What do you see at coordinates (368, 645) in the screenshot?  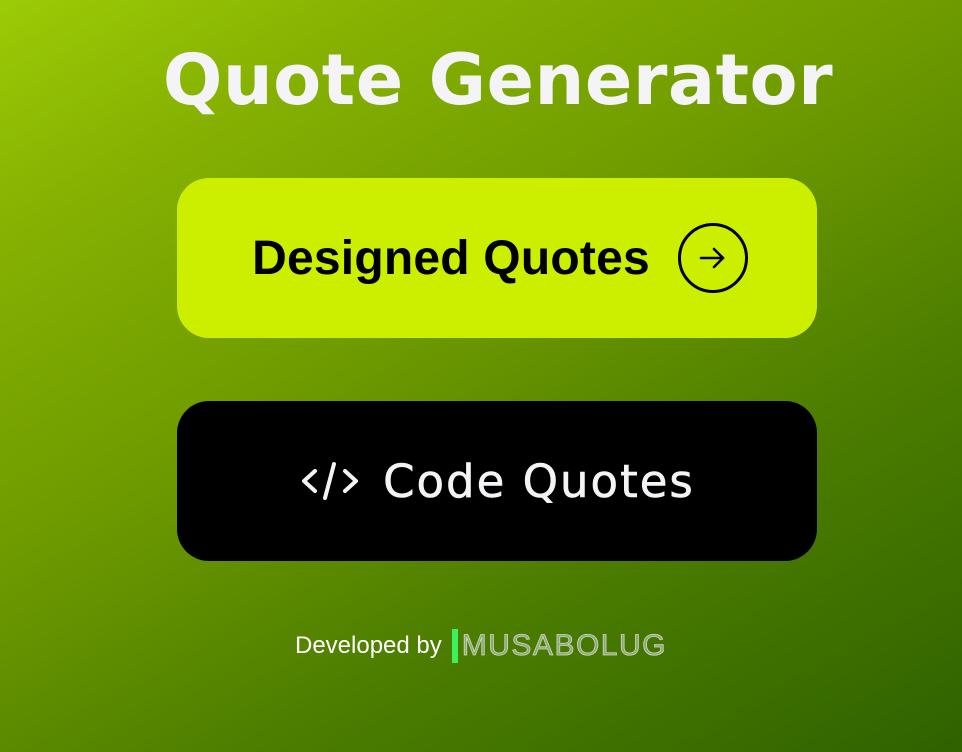 I see `footer-developed-by: Developed by` at bounding box center [368, 645].